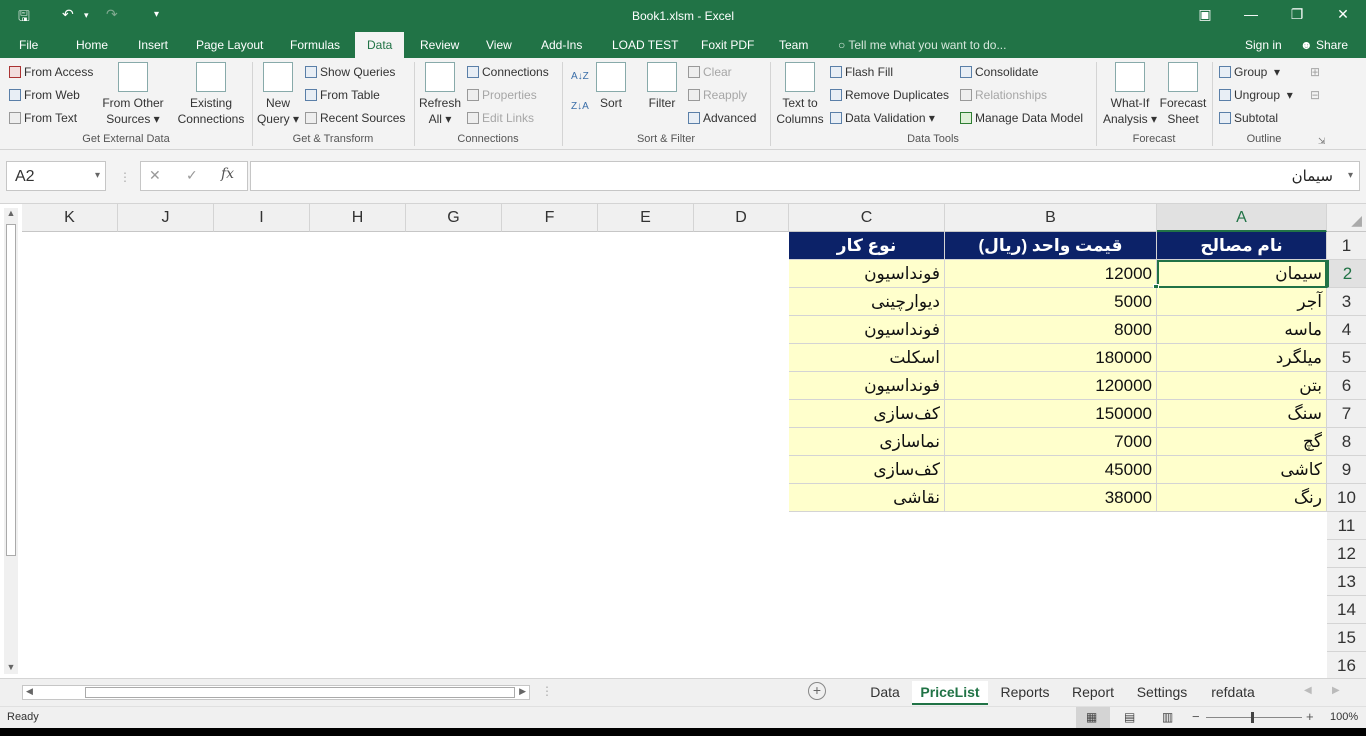 The image size is (1366, 736). I want to click on price-cell: 150000, so click(1051, 414).